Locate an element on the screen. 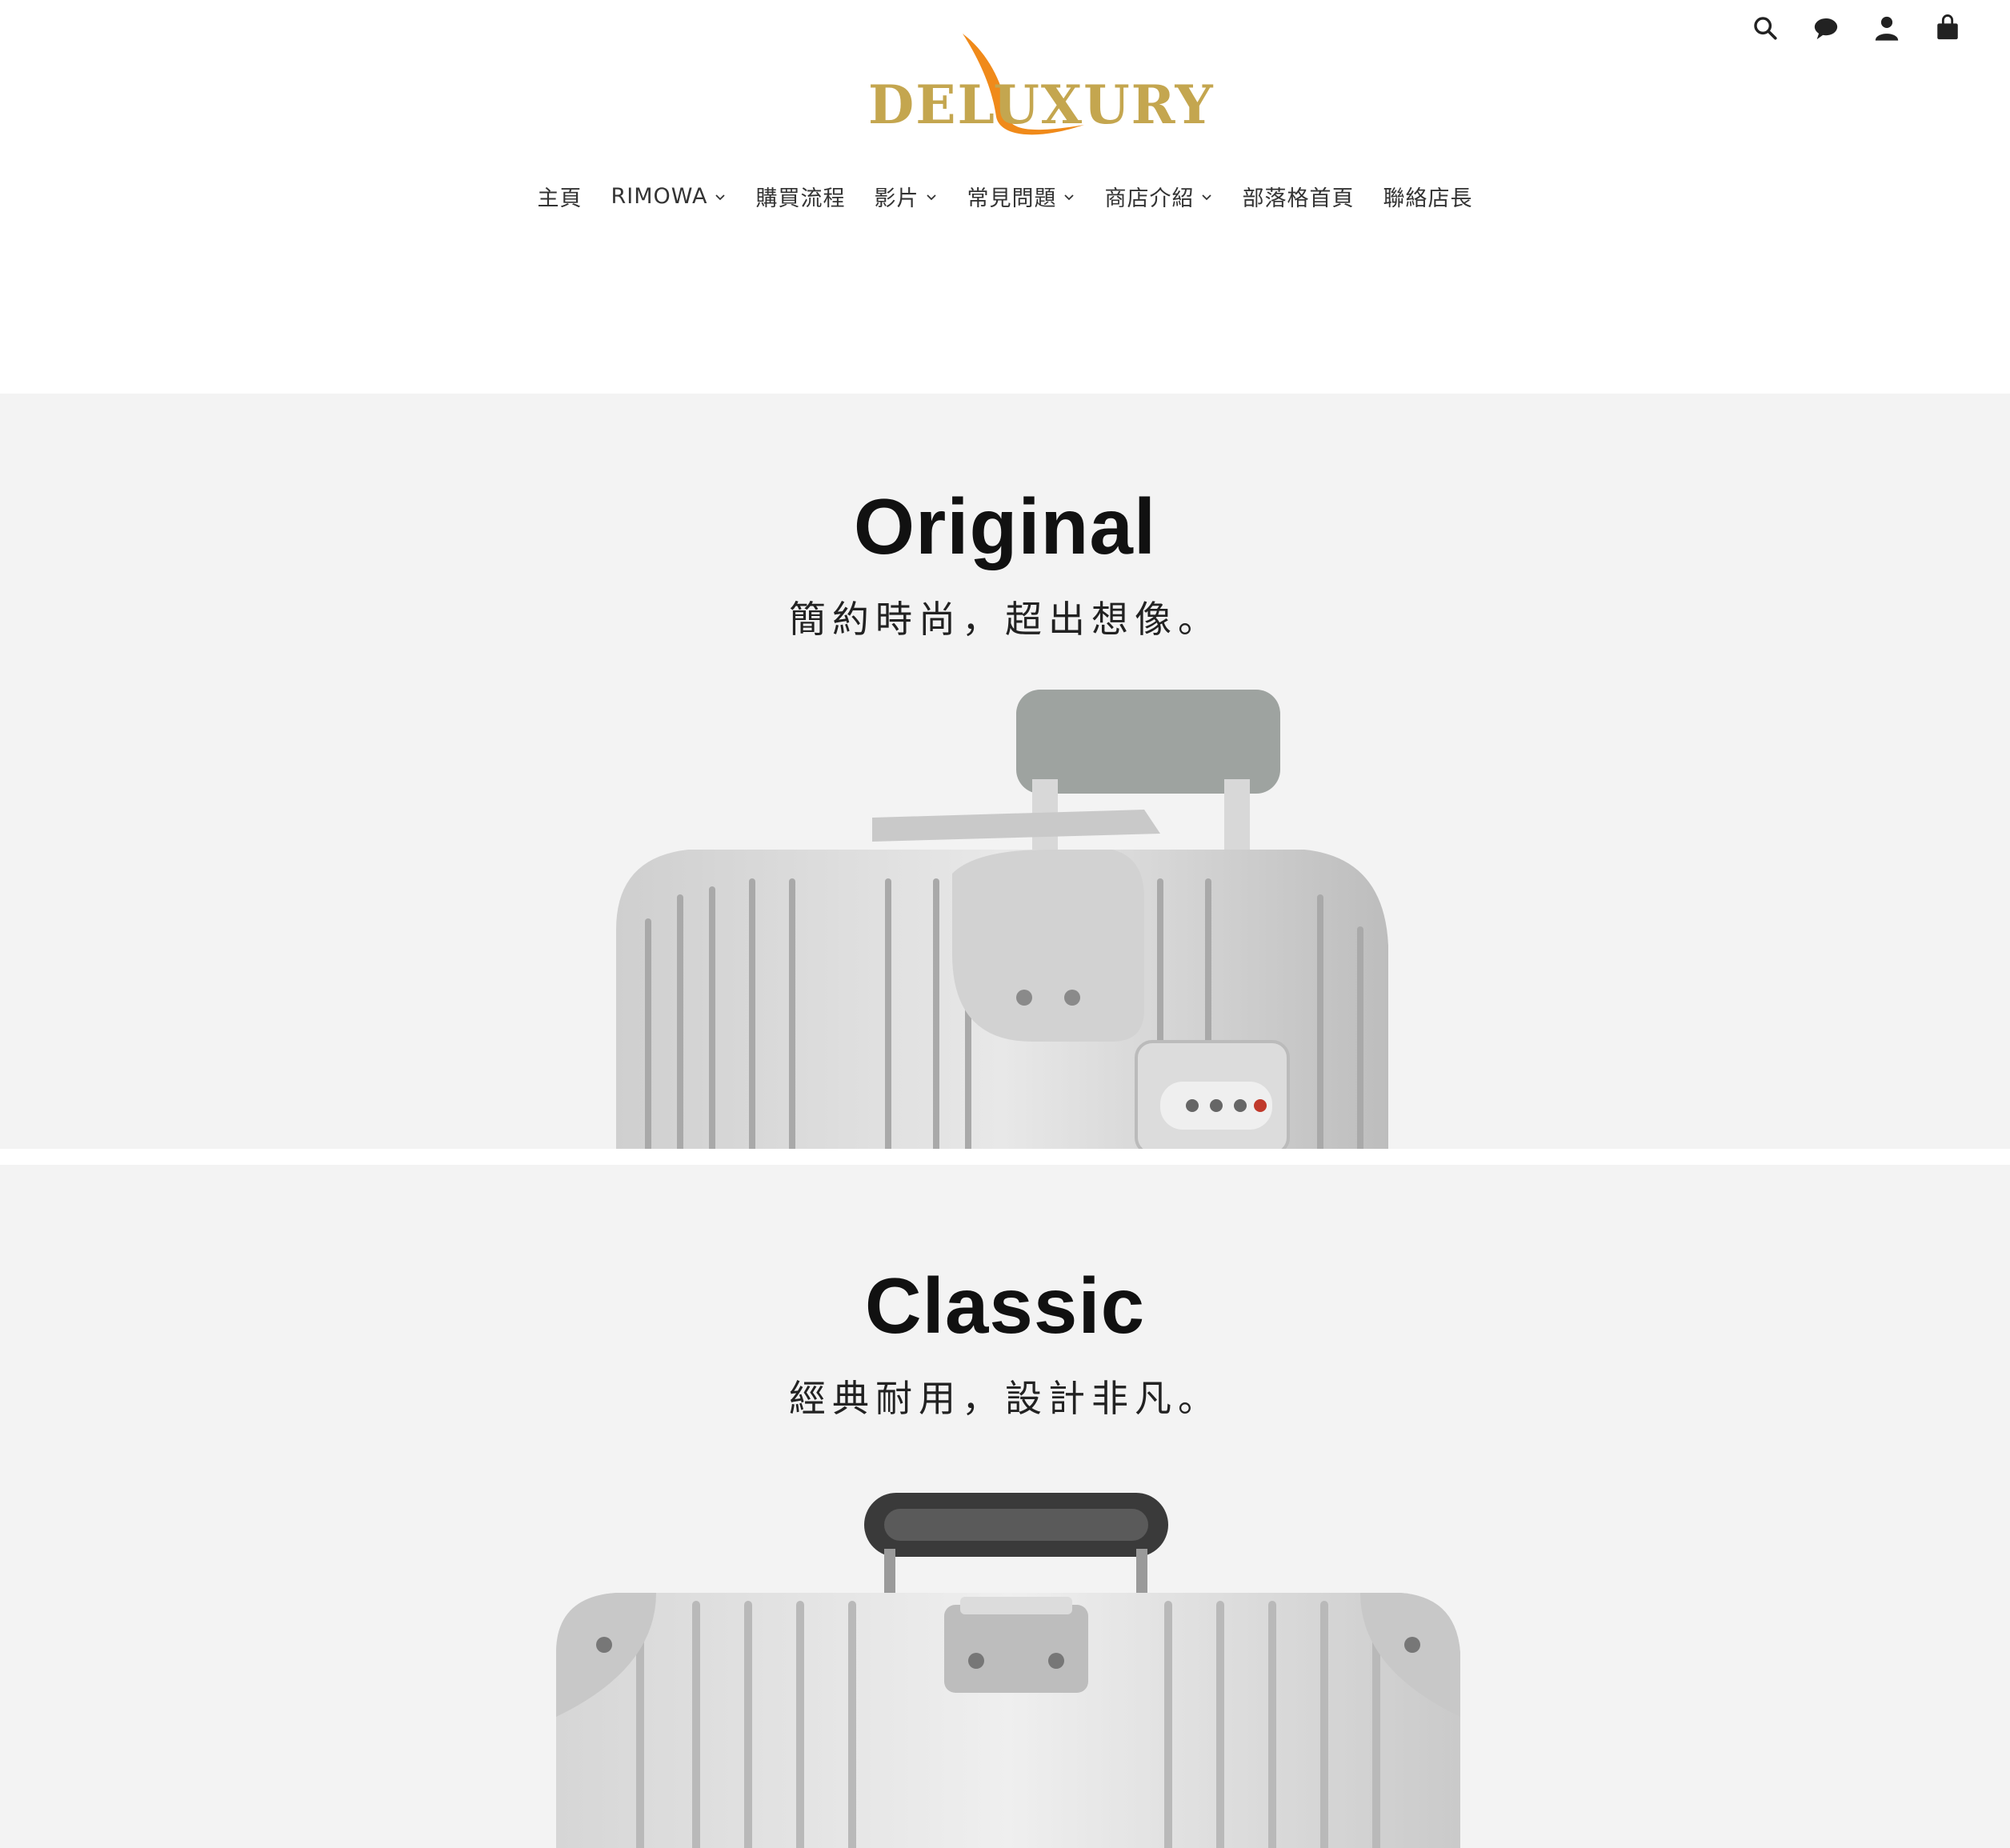 Image resolution: width=2010 pixels, height=1848 pixels. cart-icon is located at coordinates (1947, 28).